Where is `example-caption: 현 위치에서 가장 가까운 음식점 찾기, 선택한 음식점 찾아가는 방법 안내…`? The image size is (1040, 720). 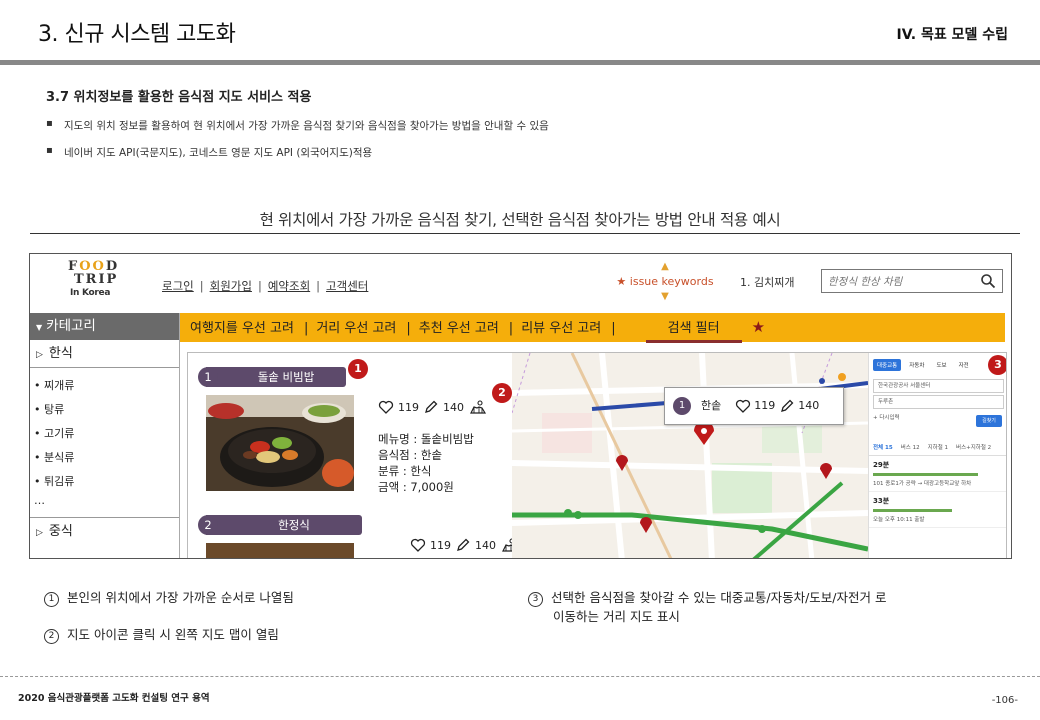 example-caption: 현 위치에서 가장 가까운 음식점 찾기, 선택한 음식점 찾아가는 방법 안내… is located at coordinates (520, 220).